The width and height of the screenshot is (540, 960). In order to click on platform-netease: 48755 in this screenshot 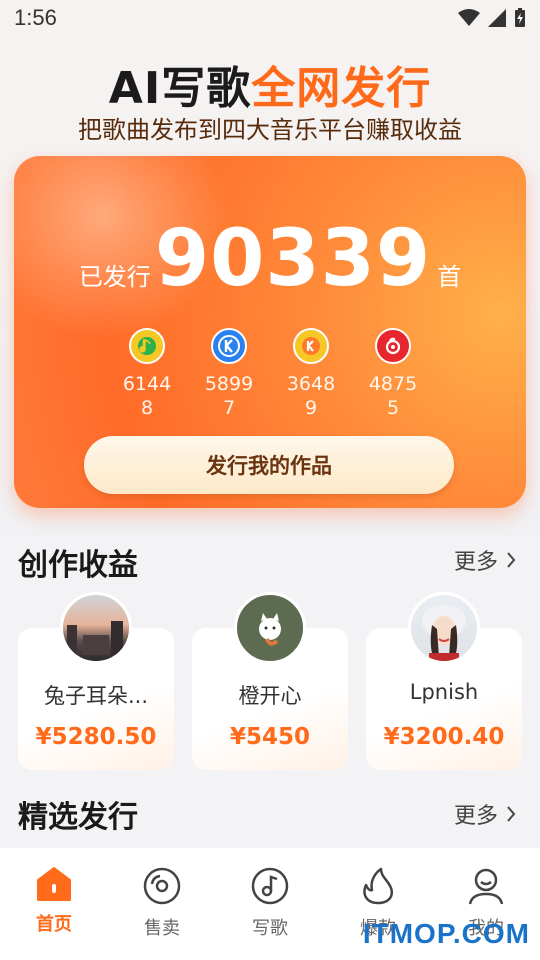, I will do `click(393, 374)`.